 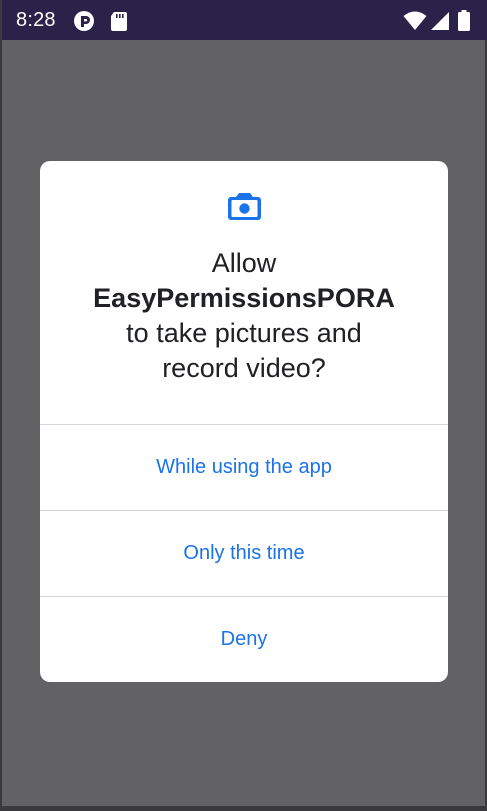 What do you see at coordinates (244, 298) in the screenshot?
I see `app-name: EasyPermissionsPORA` at bounding box center [244, 298].